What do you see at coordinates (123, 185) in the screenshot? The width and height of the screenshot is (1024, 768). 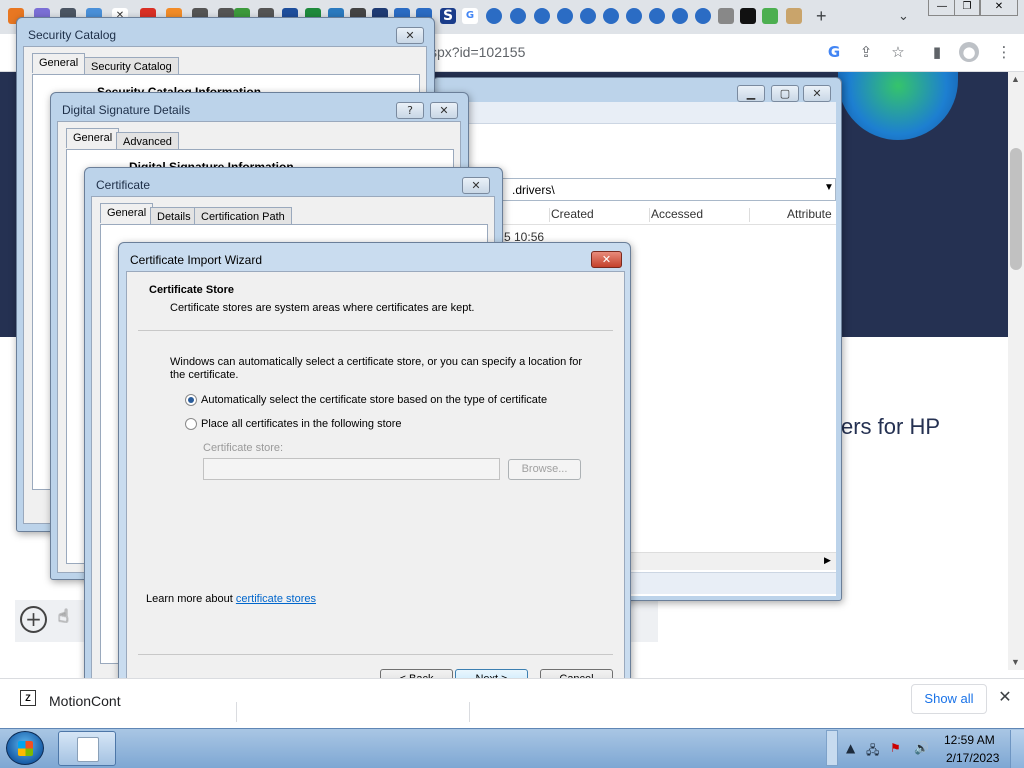 I see `dialog-title: Certificate` at bounding box center [123, 185].